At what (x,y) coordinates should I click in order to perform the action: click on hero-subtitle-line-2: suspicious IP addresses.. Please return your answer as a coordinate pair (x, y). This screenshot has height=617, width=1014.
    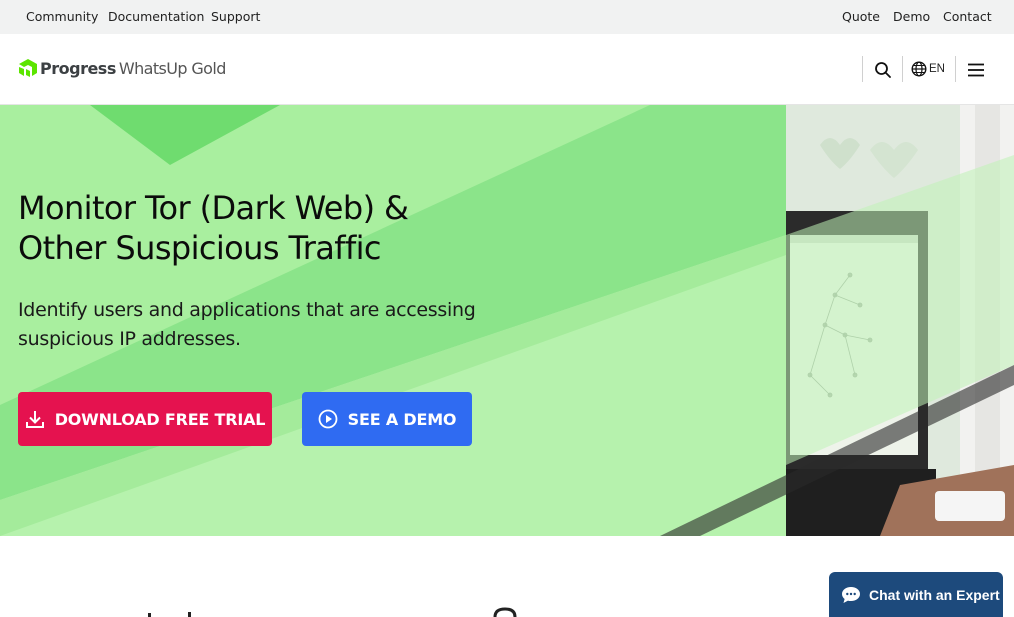
    Looking at the image, I should click on (129, 339).